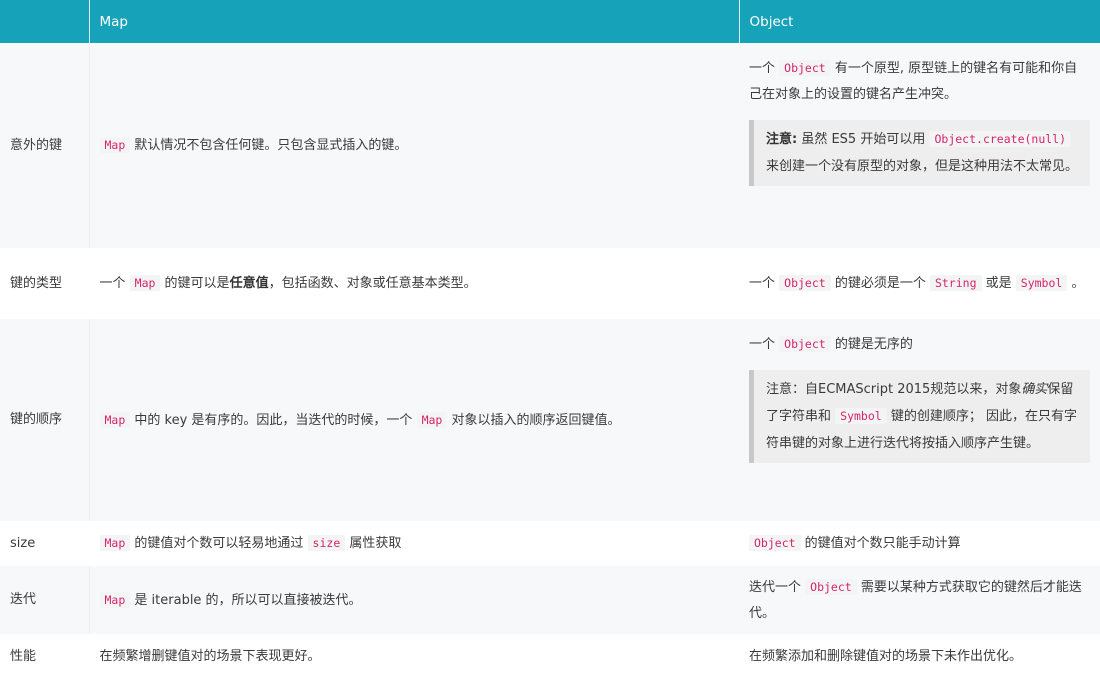  I want to click on row-key: 意外的键, so click(45, 145).